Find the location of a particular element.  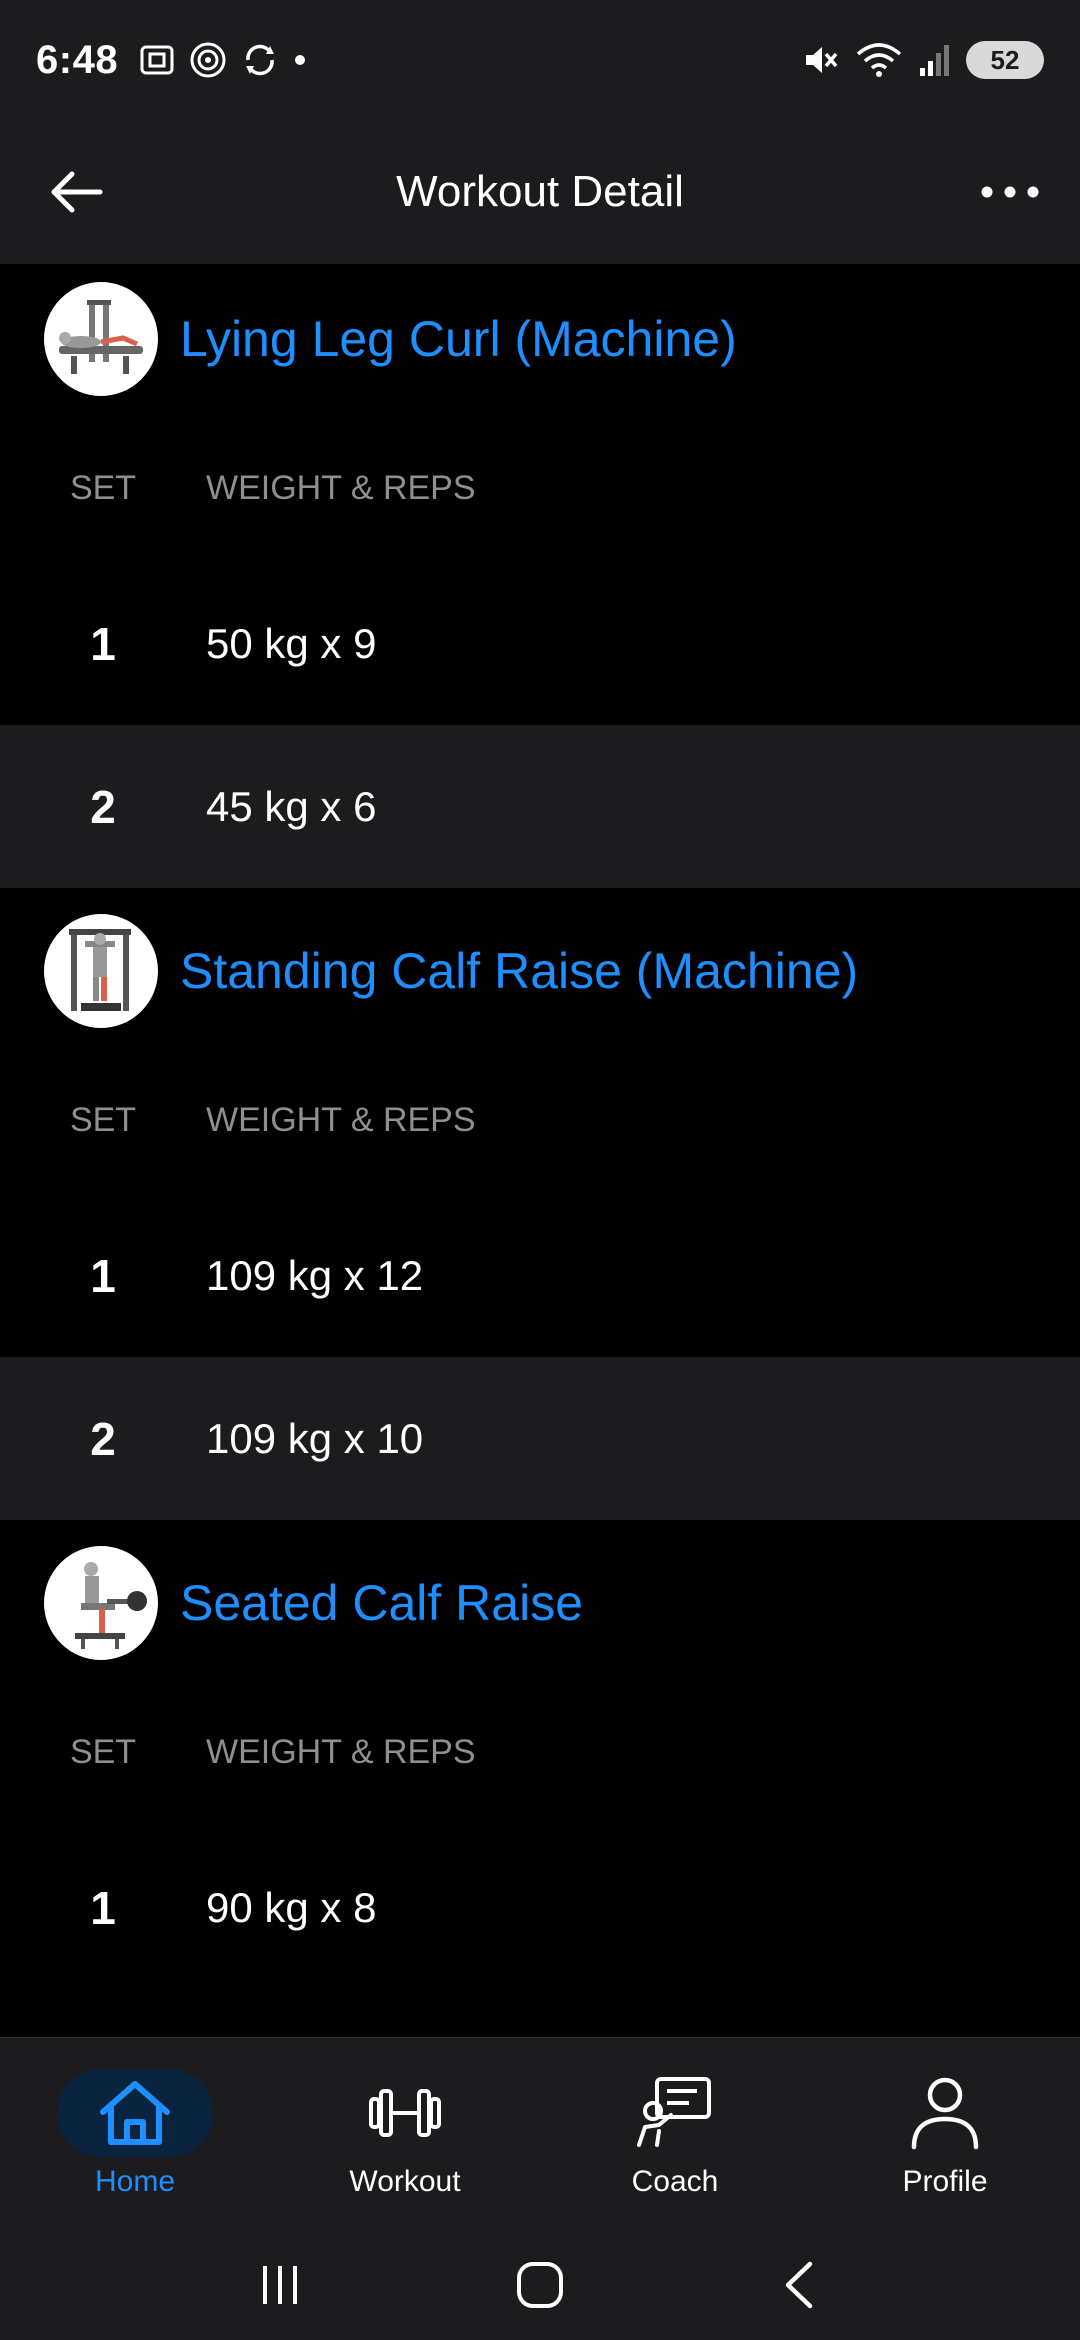

status-right: 52 is located at coordinates (922, 60).